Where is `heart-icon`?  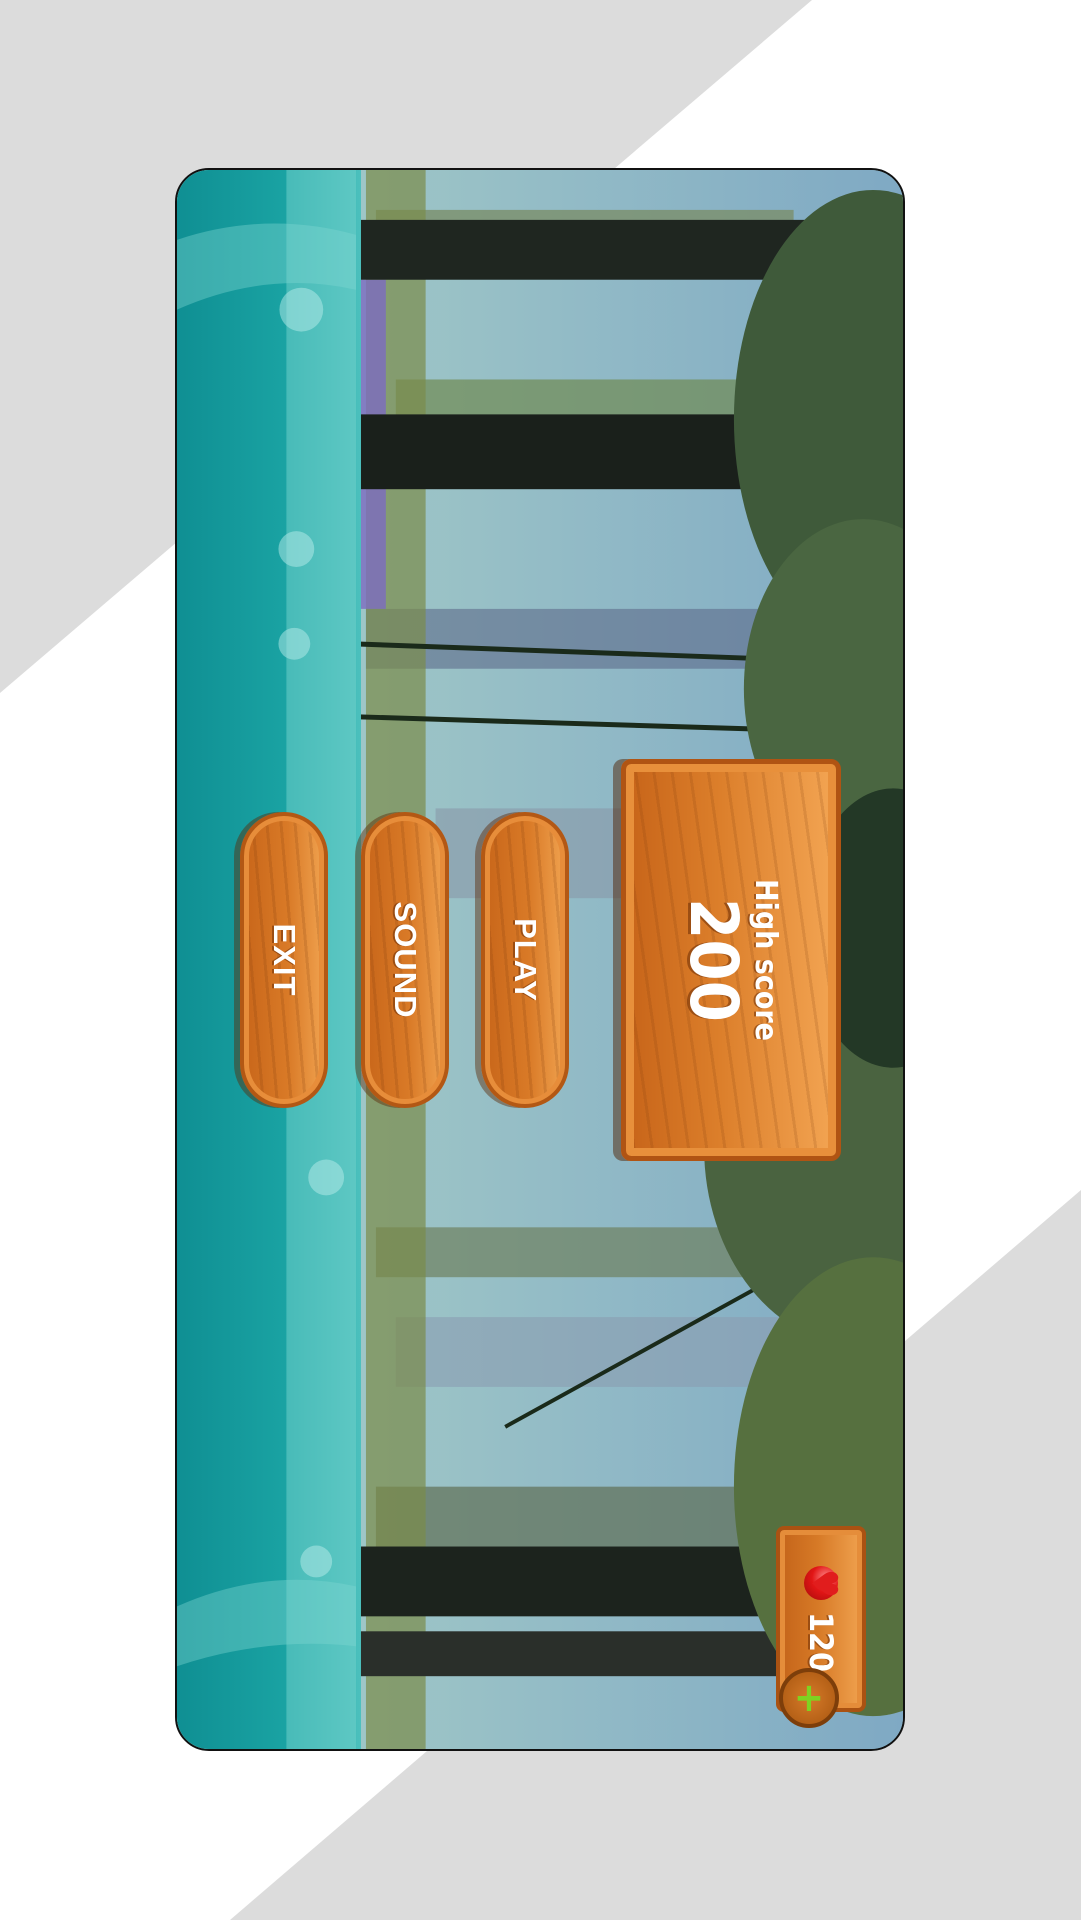
heart-icon is located at coordinates (821, 1582).